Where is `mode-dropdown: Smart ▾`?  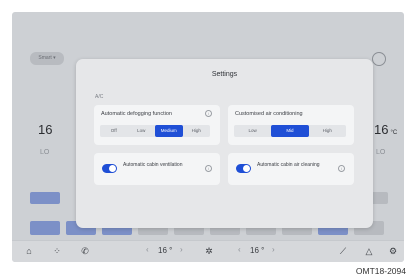 mode-dropdown: Smart ▾ is located at coordinates (47, 58).